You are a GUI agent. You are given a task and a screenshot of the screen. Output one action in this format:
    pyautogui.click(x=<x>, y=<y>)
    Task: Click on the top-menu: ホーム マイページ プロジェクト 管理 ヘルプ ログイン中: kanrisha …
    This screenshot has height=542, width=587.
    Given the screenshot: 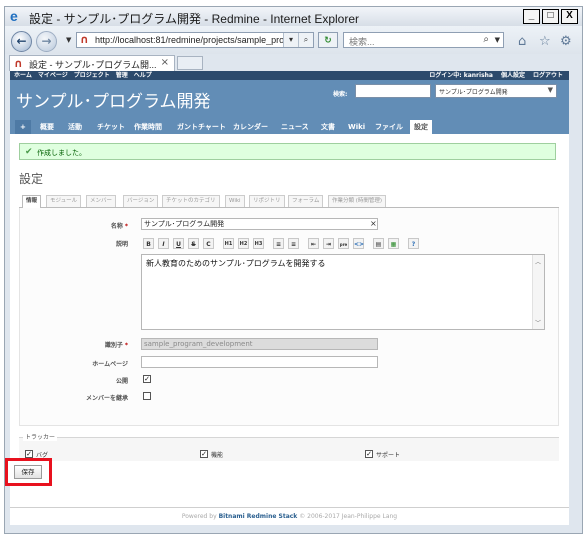 What is the action you would take?
    pyautogui.click(x=289, y=75)
    